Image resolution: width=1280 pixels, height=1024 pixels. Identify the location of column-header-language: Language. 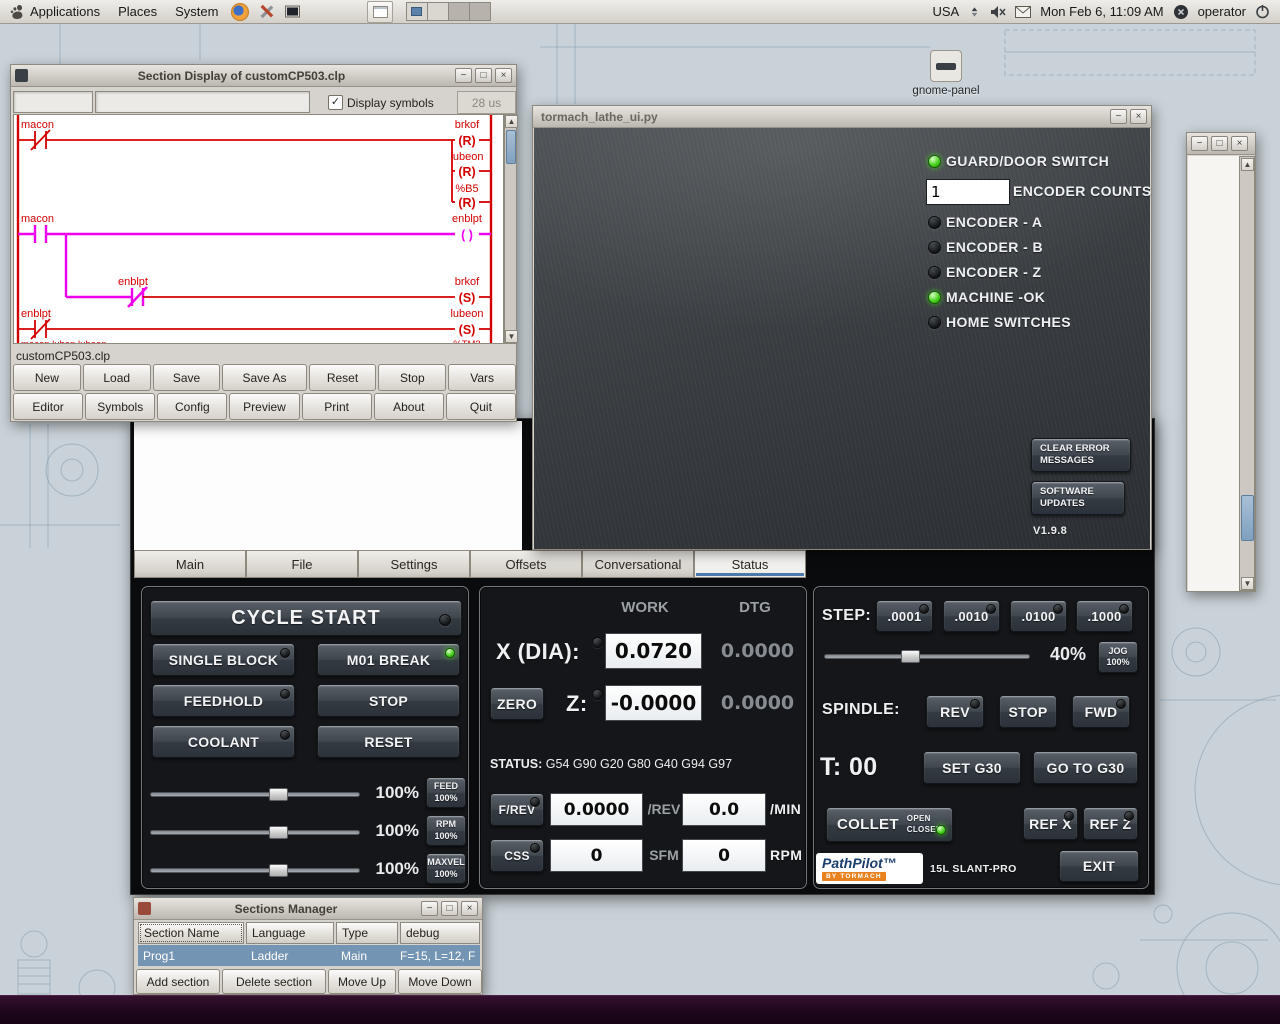
(290, 933).